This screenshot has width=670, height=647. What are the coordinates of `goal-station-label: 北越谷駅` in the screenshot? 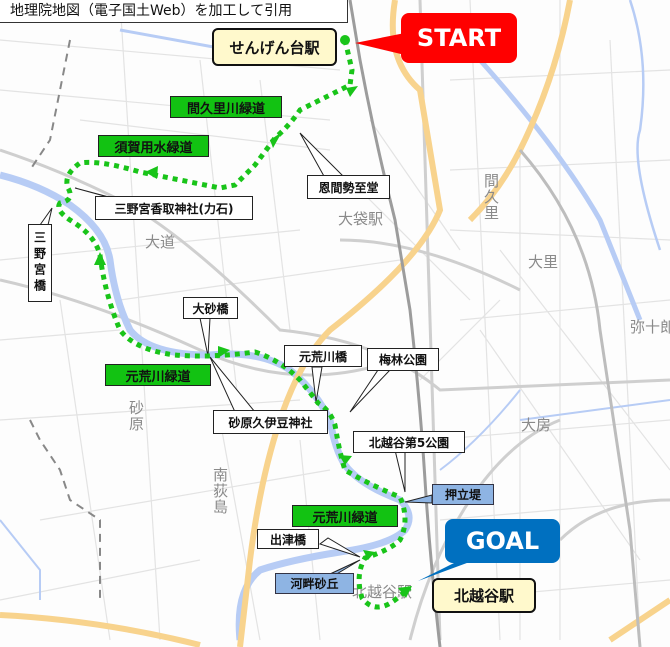 It's located at (484, 595).